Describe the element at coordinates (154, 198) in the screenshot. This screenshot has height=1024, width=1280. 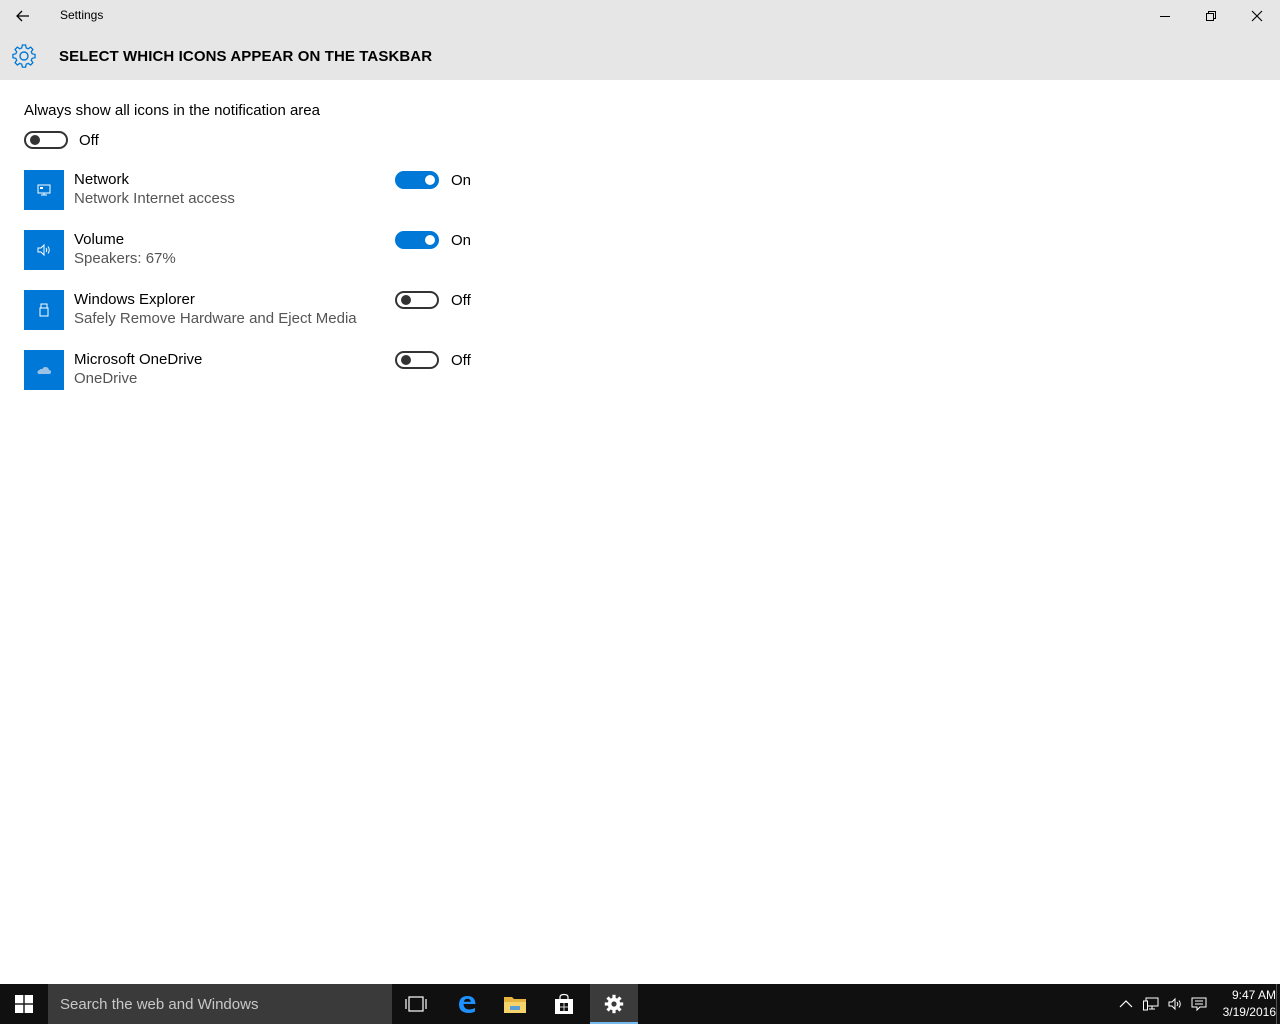
I see `row-description: Network Internet access` at that location.